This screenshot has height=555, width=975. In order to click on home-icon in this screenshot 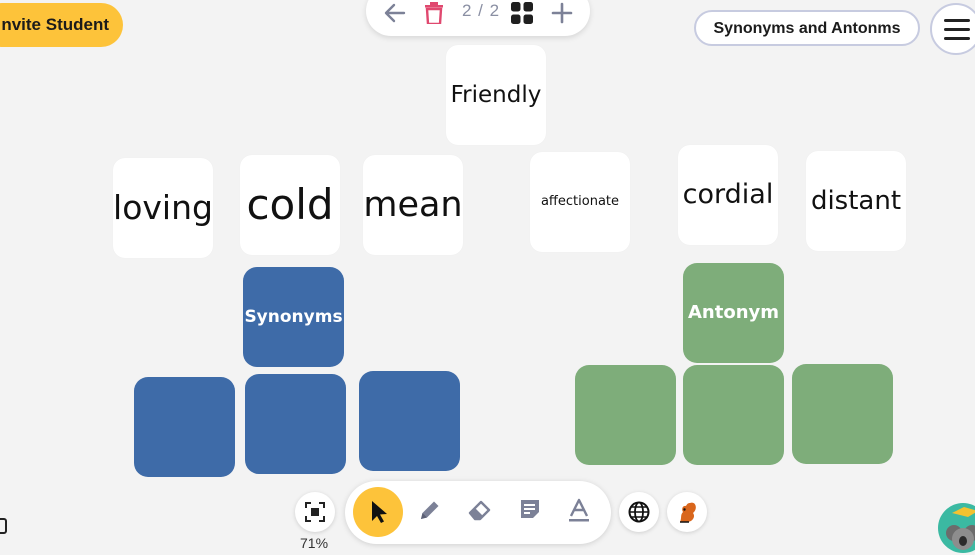, I will do `click(5, 525)`.